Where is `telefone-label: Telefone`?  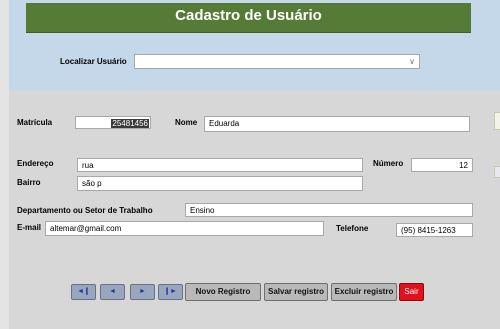
telefone-label: Telefone is located at coordinates (352, 228).